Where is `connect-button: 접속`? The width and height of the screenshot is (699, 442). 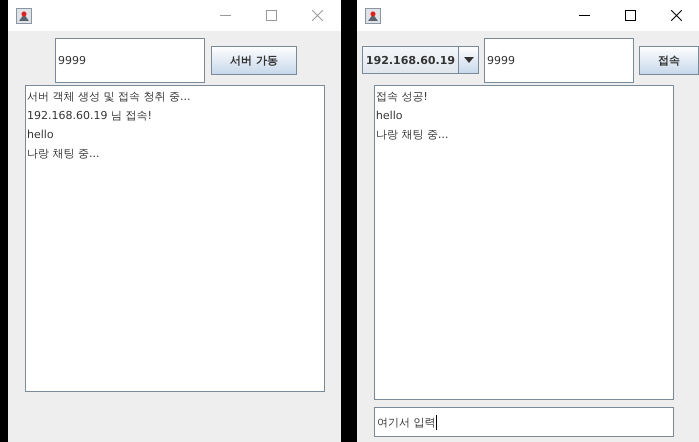
connect-button: 접속 is located at coordinates (669, 60).